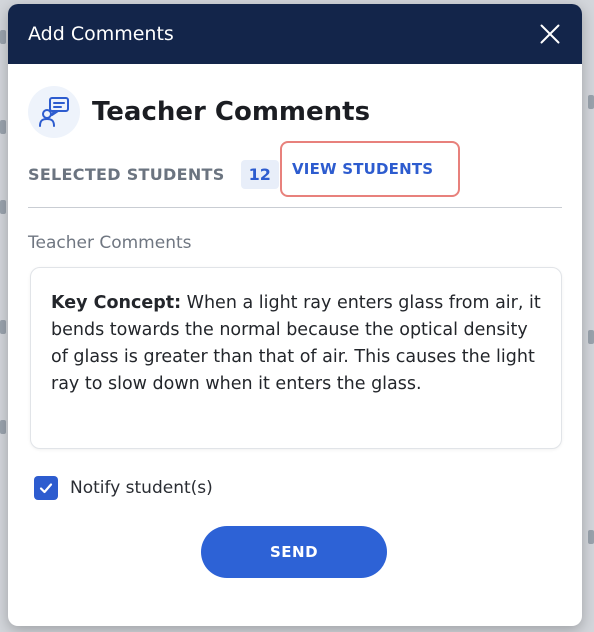  I want to click on modal-title: Add Comments, so click(101, 34).